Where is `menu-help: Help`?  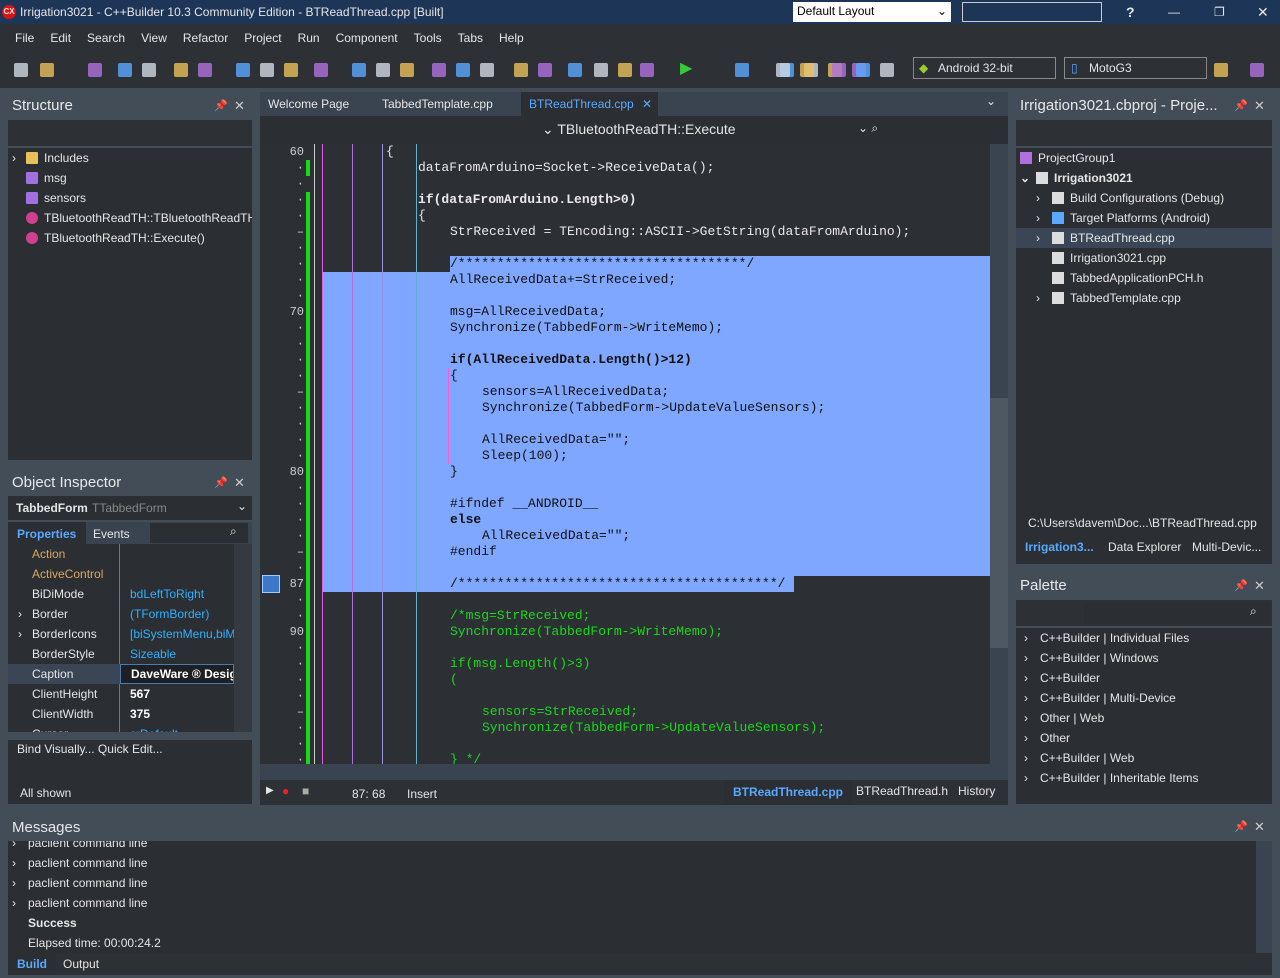 menu-help: Help is located at coordinates (511, 38).